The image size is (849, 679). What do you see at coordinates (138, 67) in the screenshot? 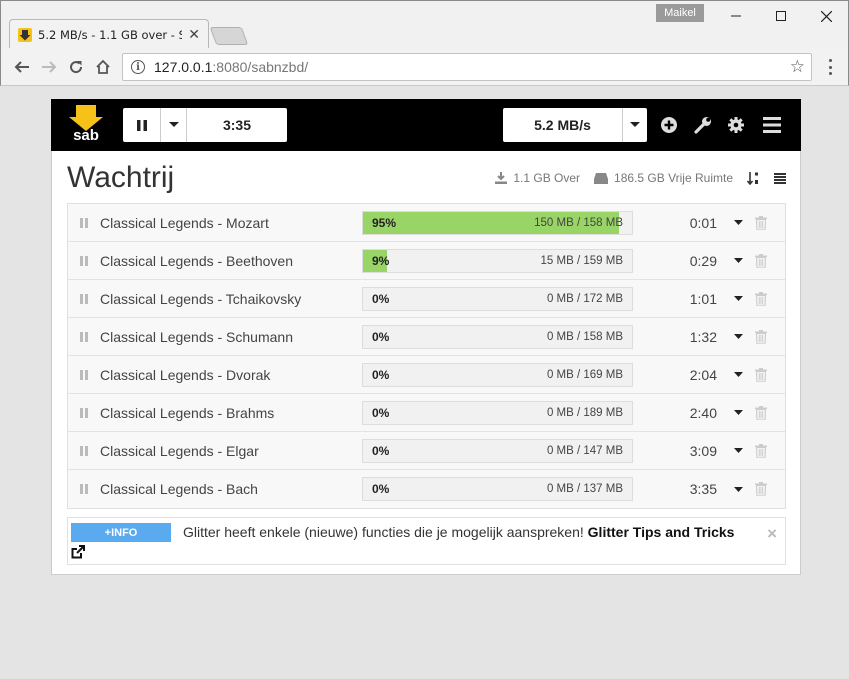
I see `site-info-icon: i` at bounding box center [138, 67].